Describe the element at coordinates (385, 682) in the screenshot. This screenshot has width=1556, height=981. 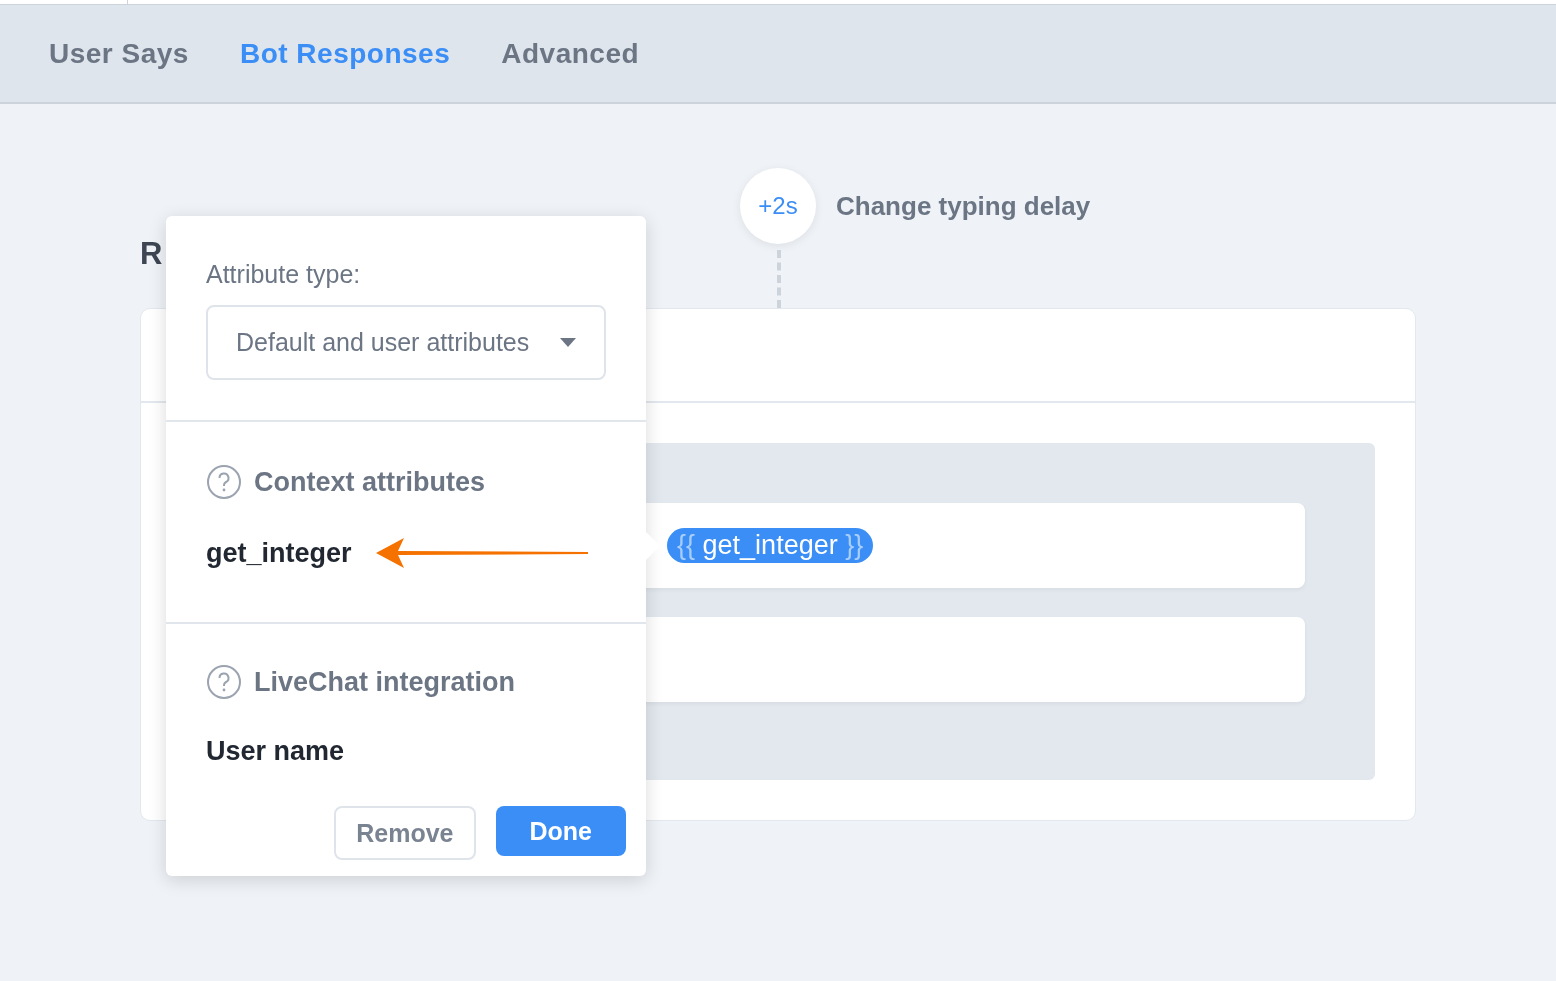
I see `section-title: LiveChat integration` at that location.